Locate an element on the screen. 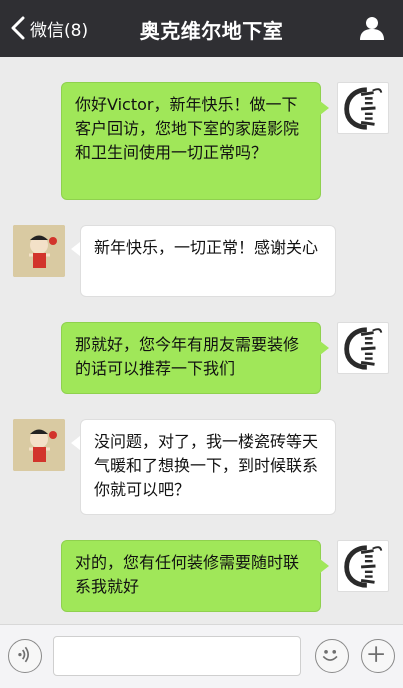  message-text: 新年快乐，一切正常！感谢关心 is located at coordinates (206, 247).